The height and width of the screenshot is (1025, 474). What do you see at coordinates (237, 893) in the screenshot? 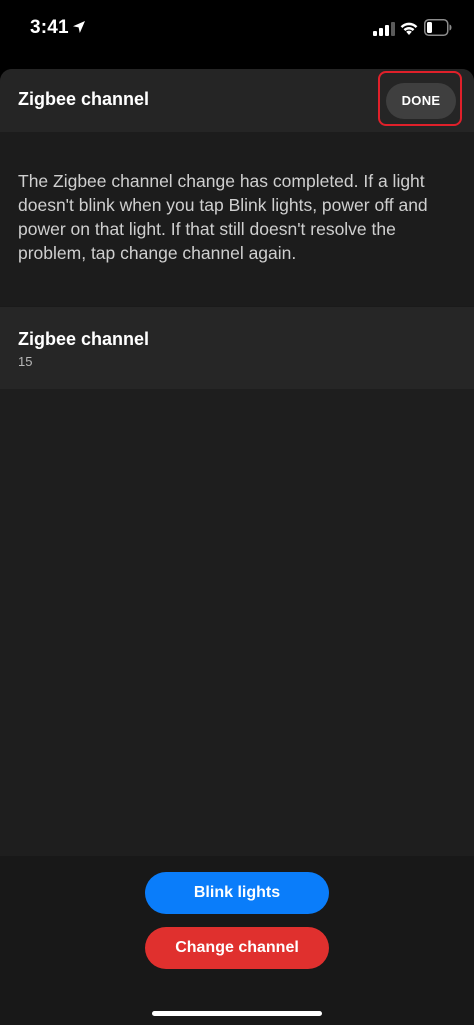
I see `blink-lights-button: Blink lights` at bounding box center [237, 893].